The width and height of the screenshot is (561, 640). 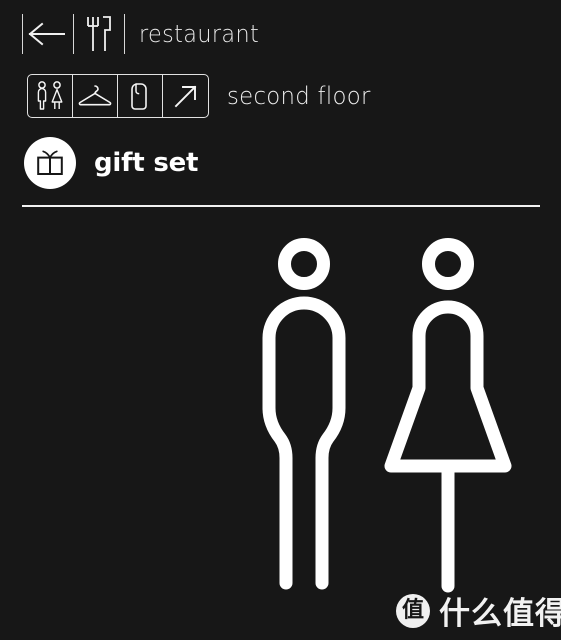 I want to click on female-dress-icon, so click(x=448, y=386).